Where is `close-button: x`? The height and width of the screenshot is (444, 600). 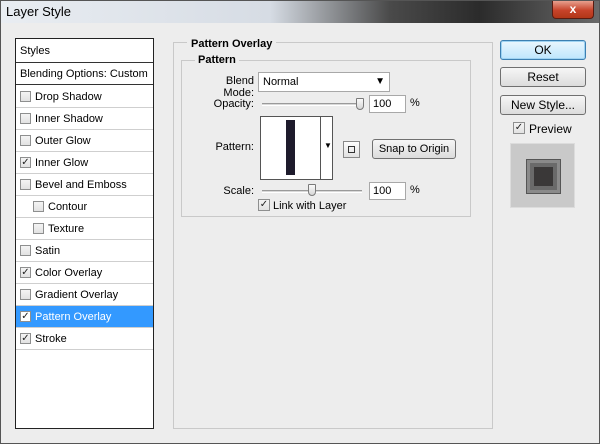
close-button: x is located at coordinates (573, 10).